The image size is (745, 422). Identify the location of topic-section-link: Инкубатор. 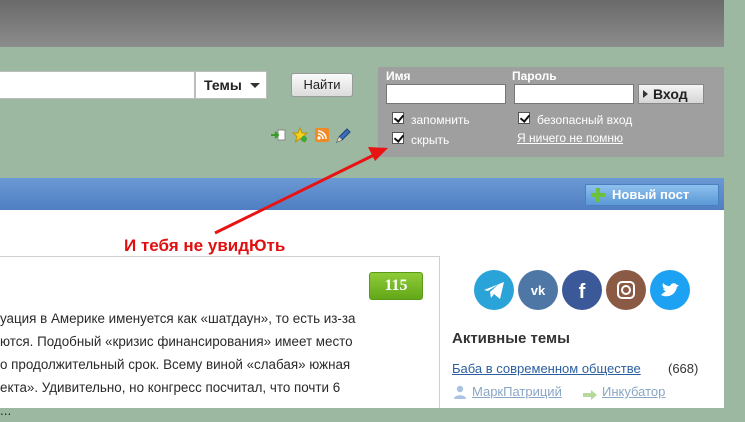
(633, 391).